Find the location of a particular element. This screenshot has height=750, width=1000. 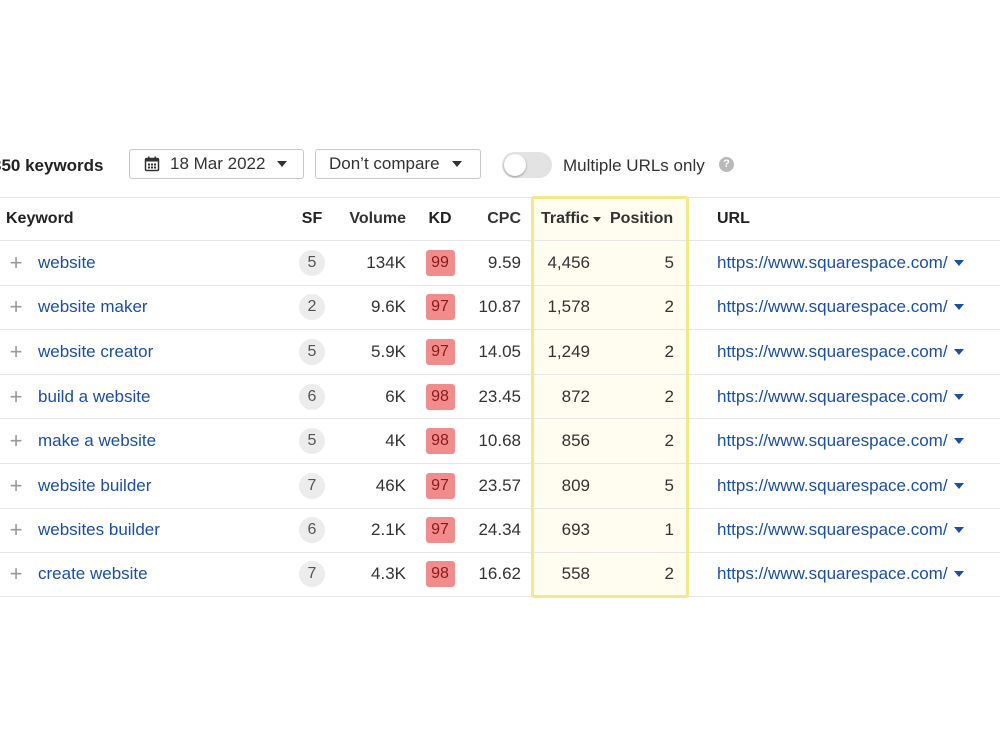

volume-cell: 46K is located at coordinates (390, 485).